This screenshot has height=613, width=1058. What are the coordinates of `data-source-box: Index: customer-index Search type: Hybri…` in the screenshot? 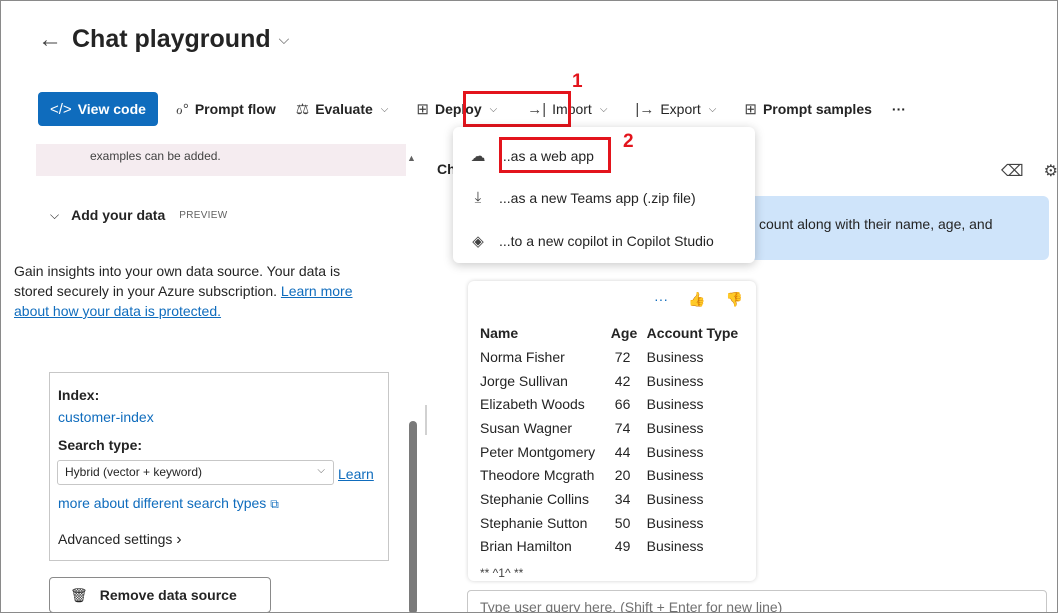 It's located at (219, 466).